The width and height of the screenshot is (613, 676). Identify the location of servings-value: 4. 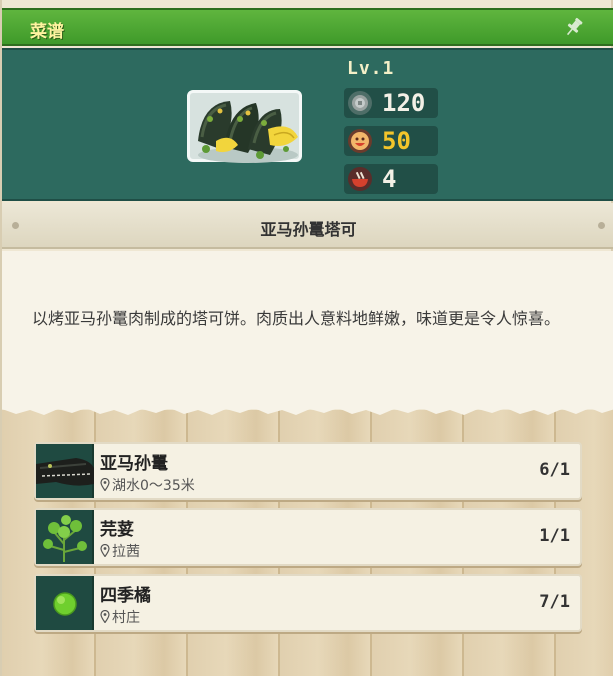
(389, 179).